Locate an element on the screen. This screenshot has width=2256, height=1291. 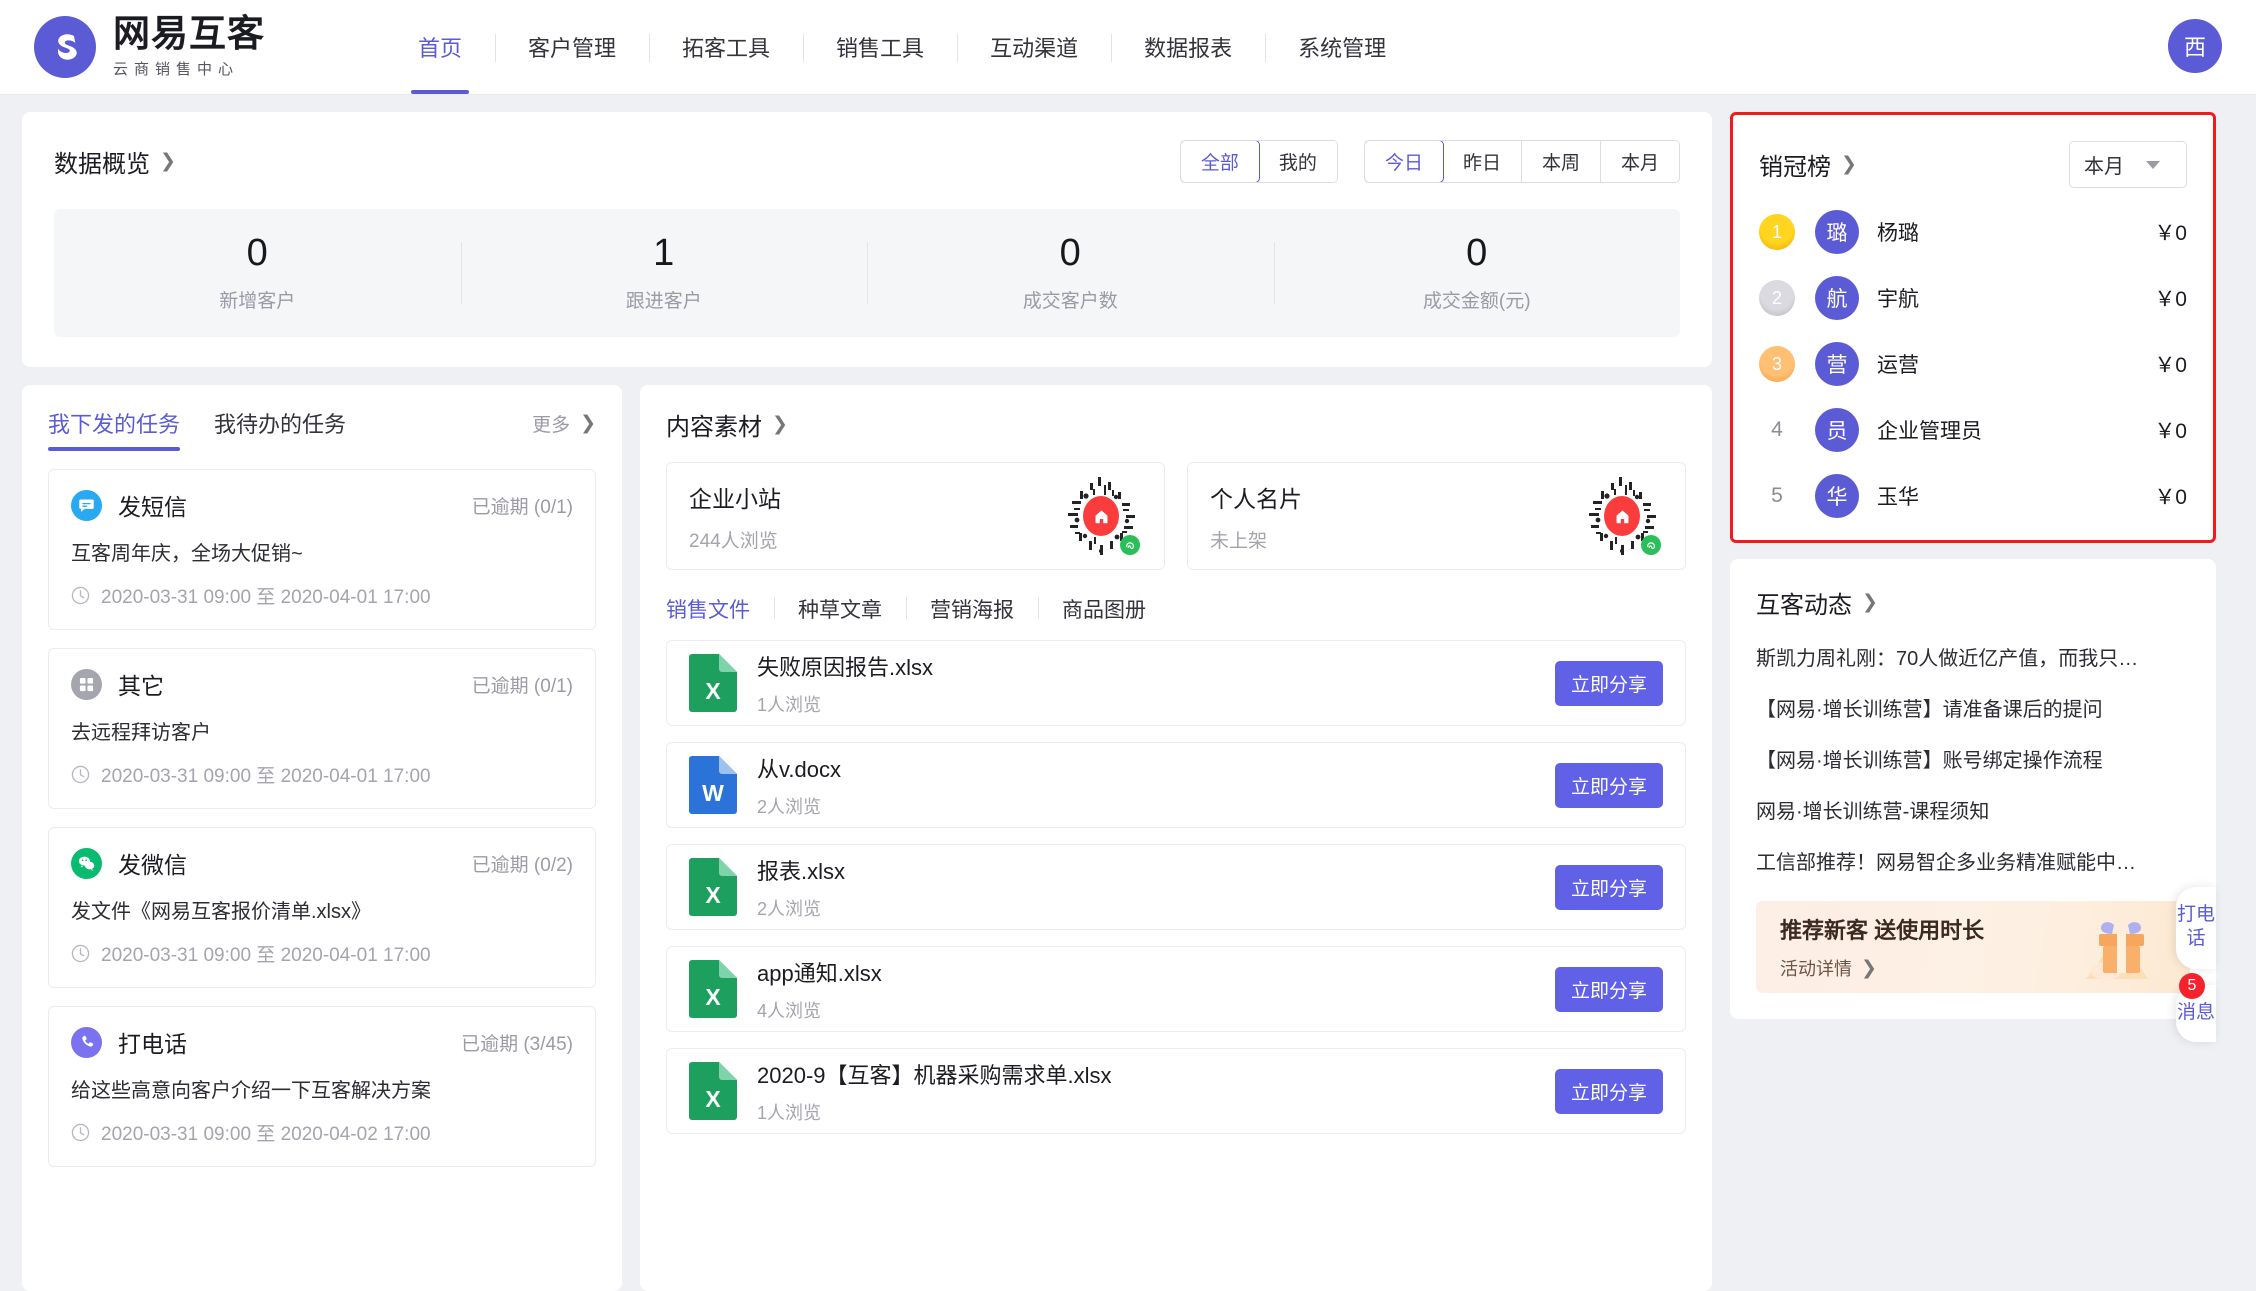
tab-assigned-tasks: 我下发的任务 is located at coordinates (114, 429).